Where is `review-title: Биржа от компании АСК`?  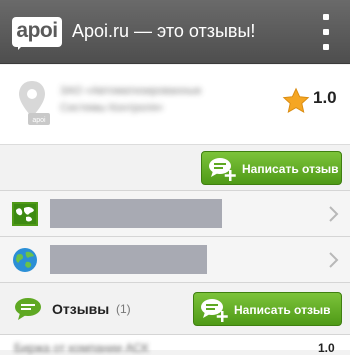
review-title: Биржа от компании АСК is located at coordinates (81, 348).